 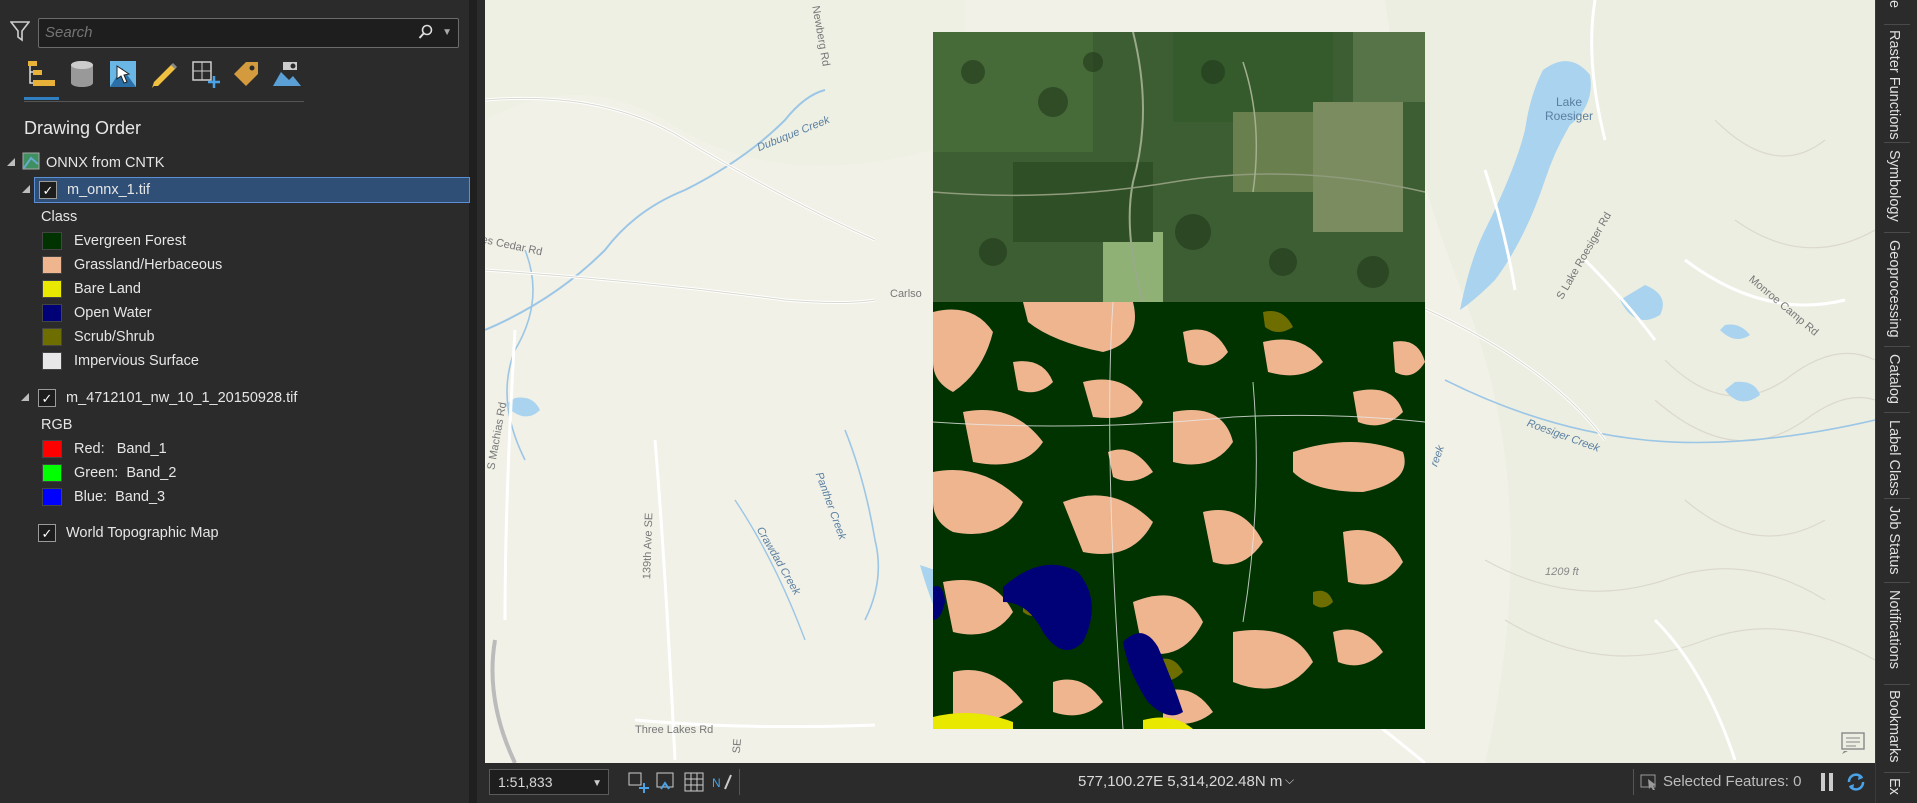 I want to click on dock-tab-geoprocessing: Geoprocessing, so click(x=1894, y=289).